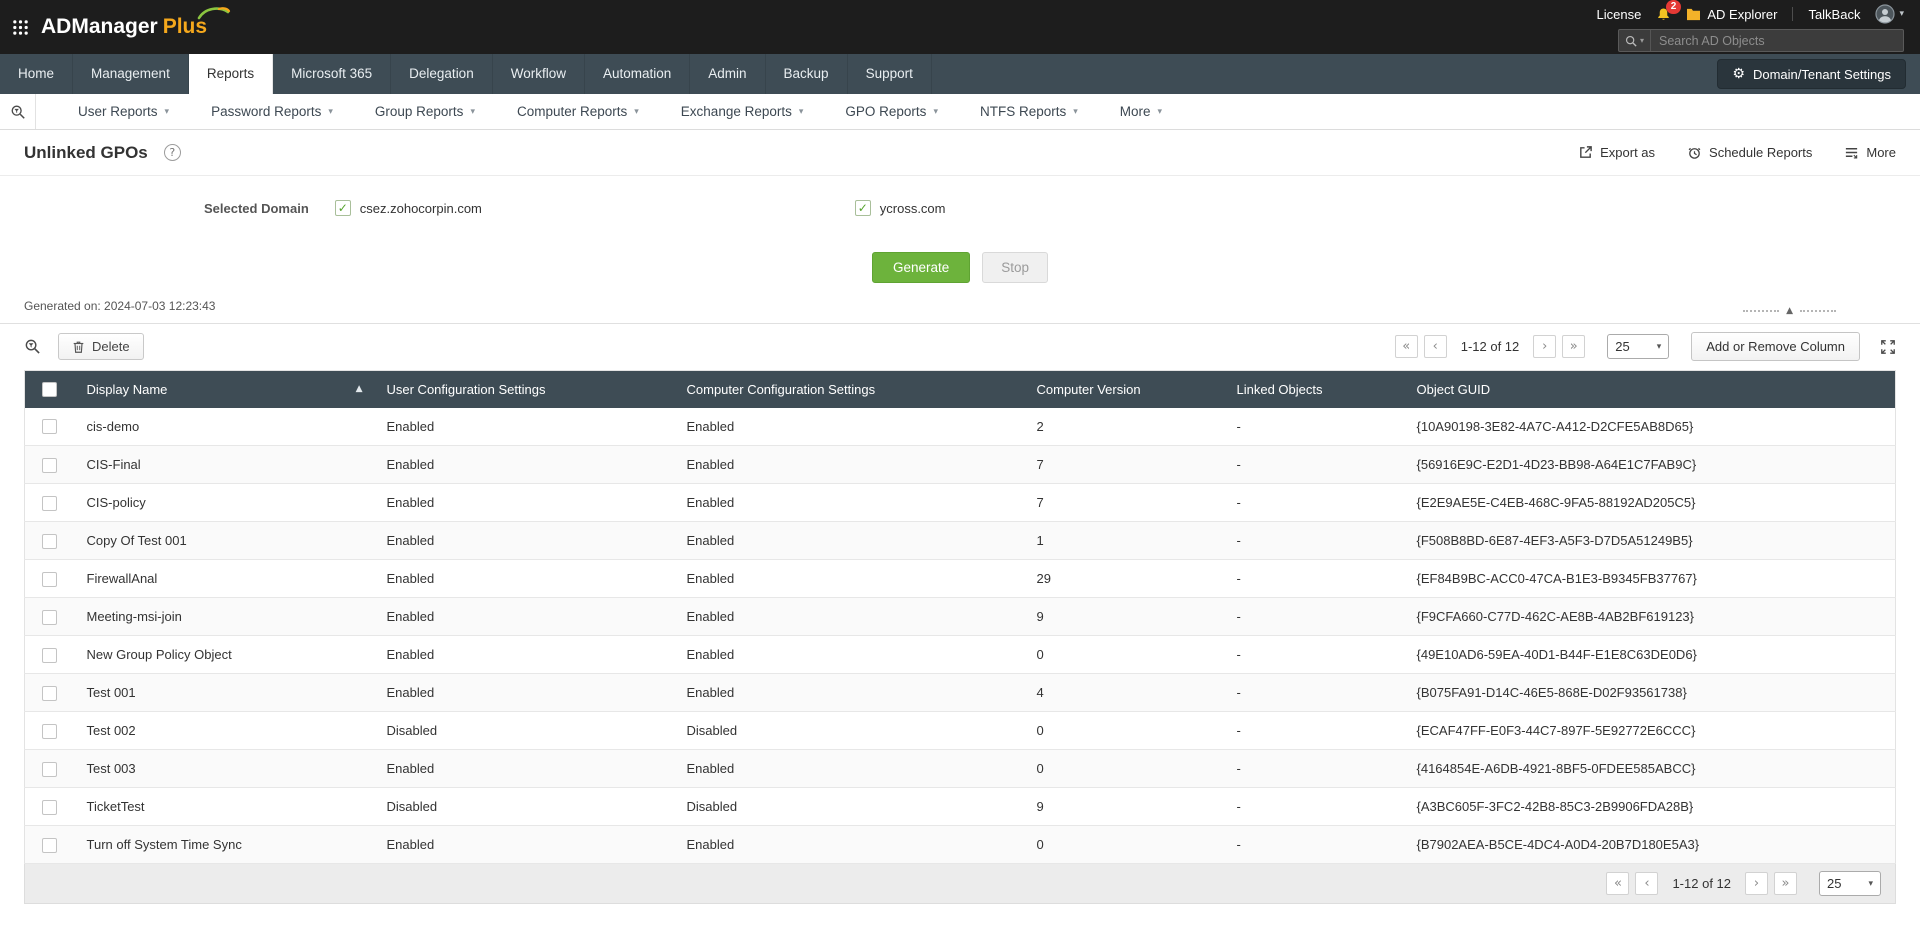  I want to click on report-nav-gpo-reports: GPO Reports ▾, so click(891, 111).